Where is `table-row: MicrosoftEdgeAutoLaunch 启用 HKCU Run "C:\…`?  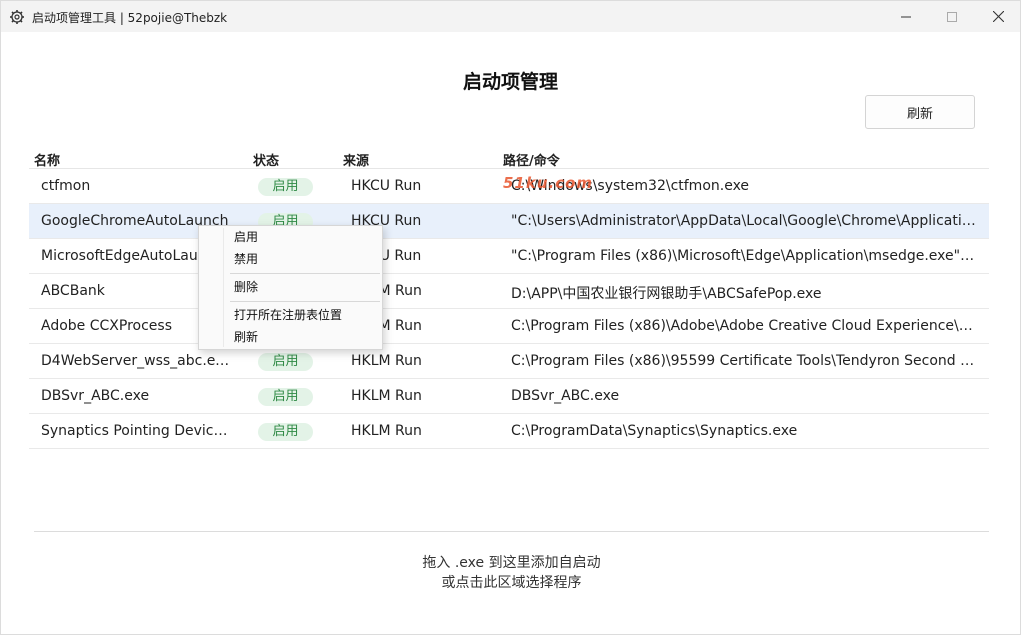 table-row: MicrosoftEdgeAutoLaunch 启用 HKCU Run "C:\… is located at coordinates (509, 256).